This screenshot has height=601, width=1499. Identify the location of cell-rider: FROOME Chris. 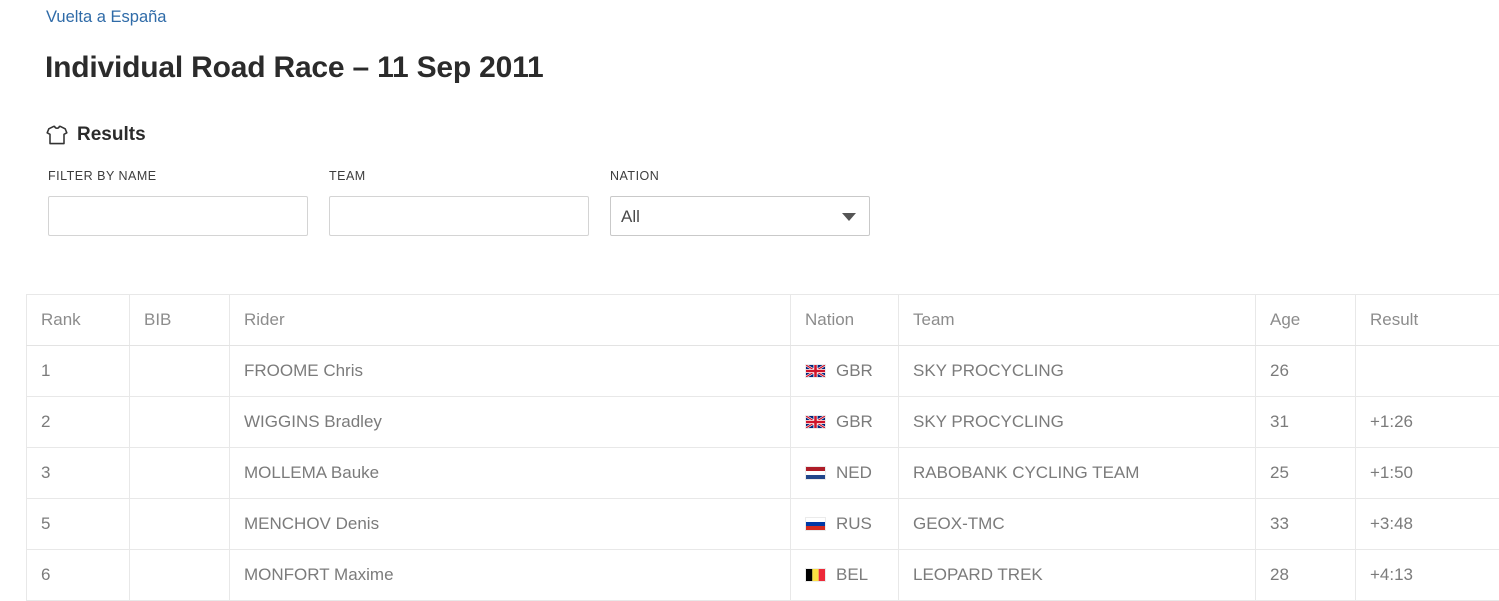
(510, 371).